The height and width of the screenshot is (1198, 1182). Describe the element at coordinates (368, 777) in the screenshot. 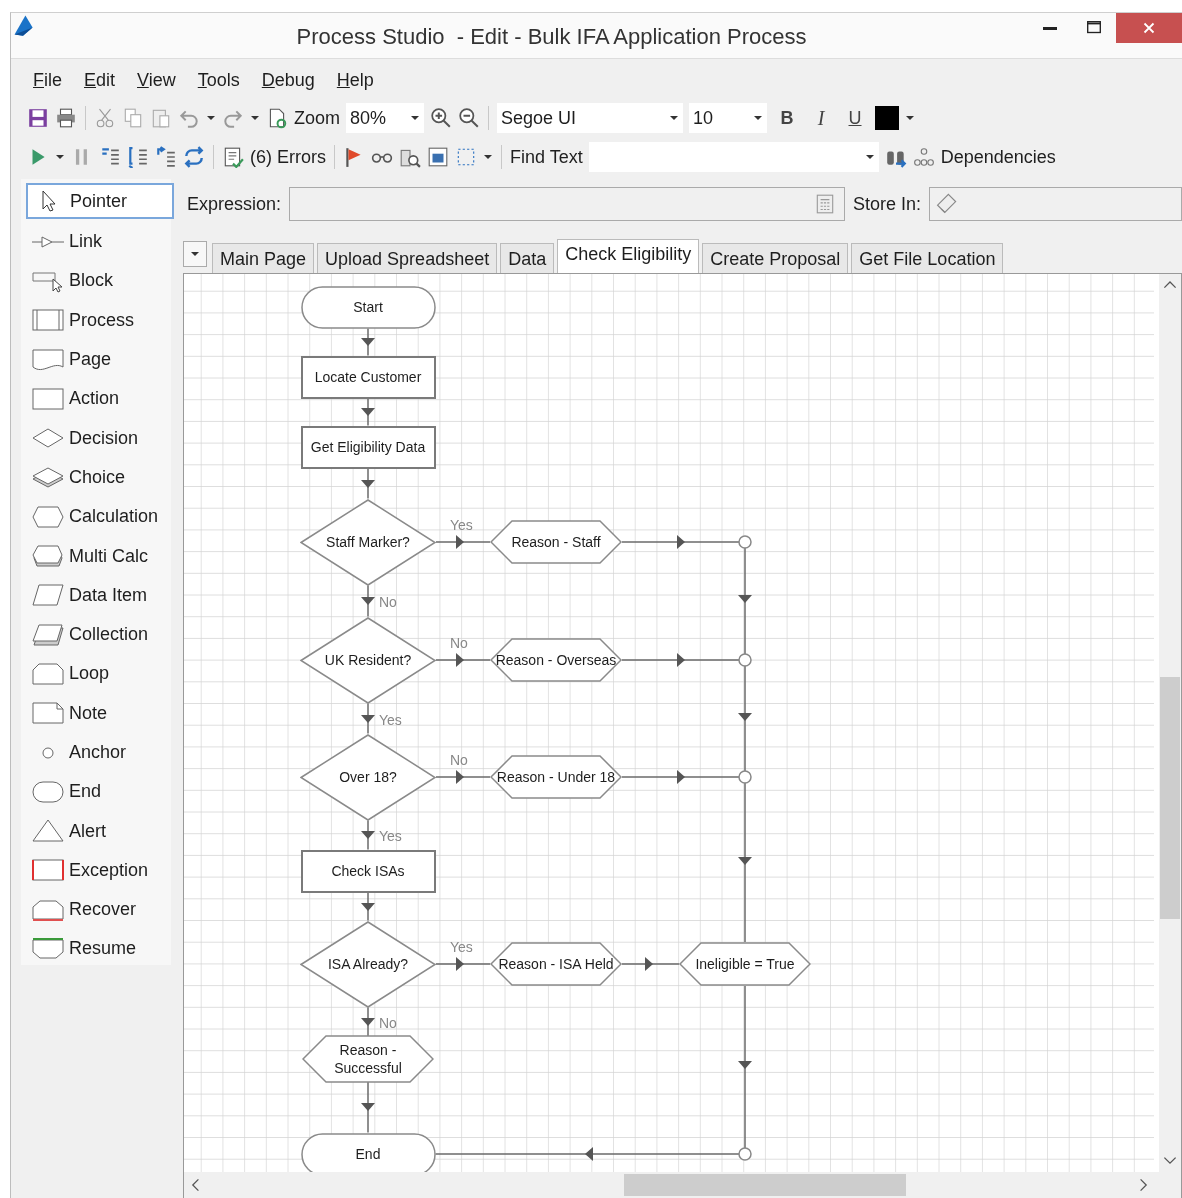

I see `decision-node: Over 18?` at that location.